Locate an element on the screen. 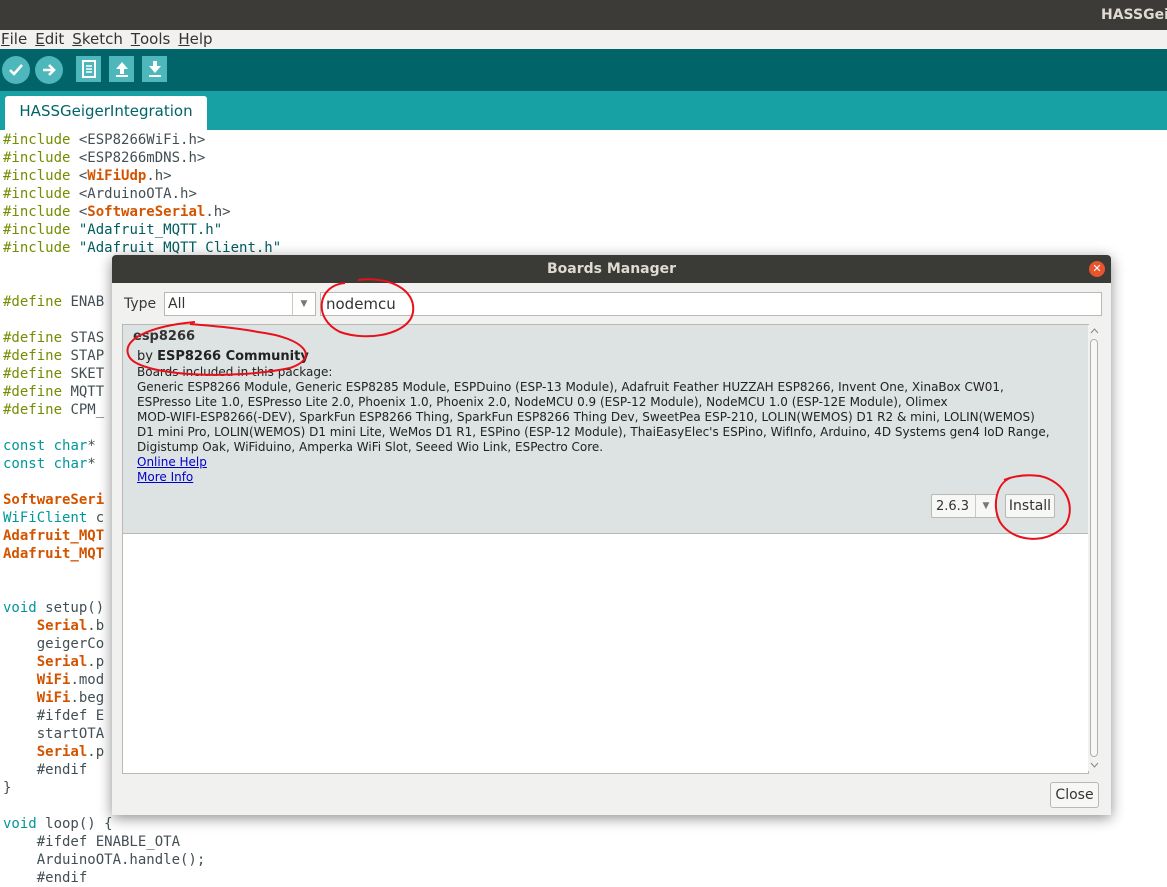  open-button is located at coordinates (121, 69).